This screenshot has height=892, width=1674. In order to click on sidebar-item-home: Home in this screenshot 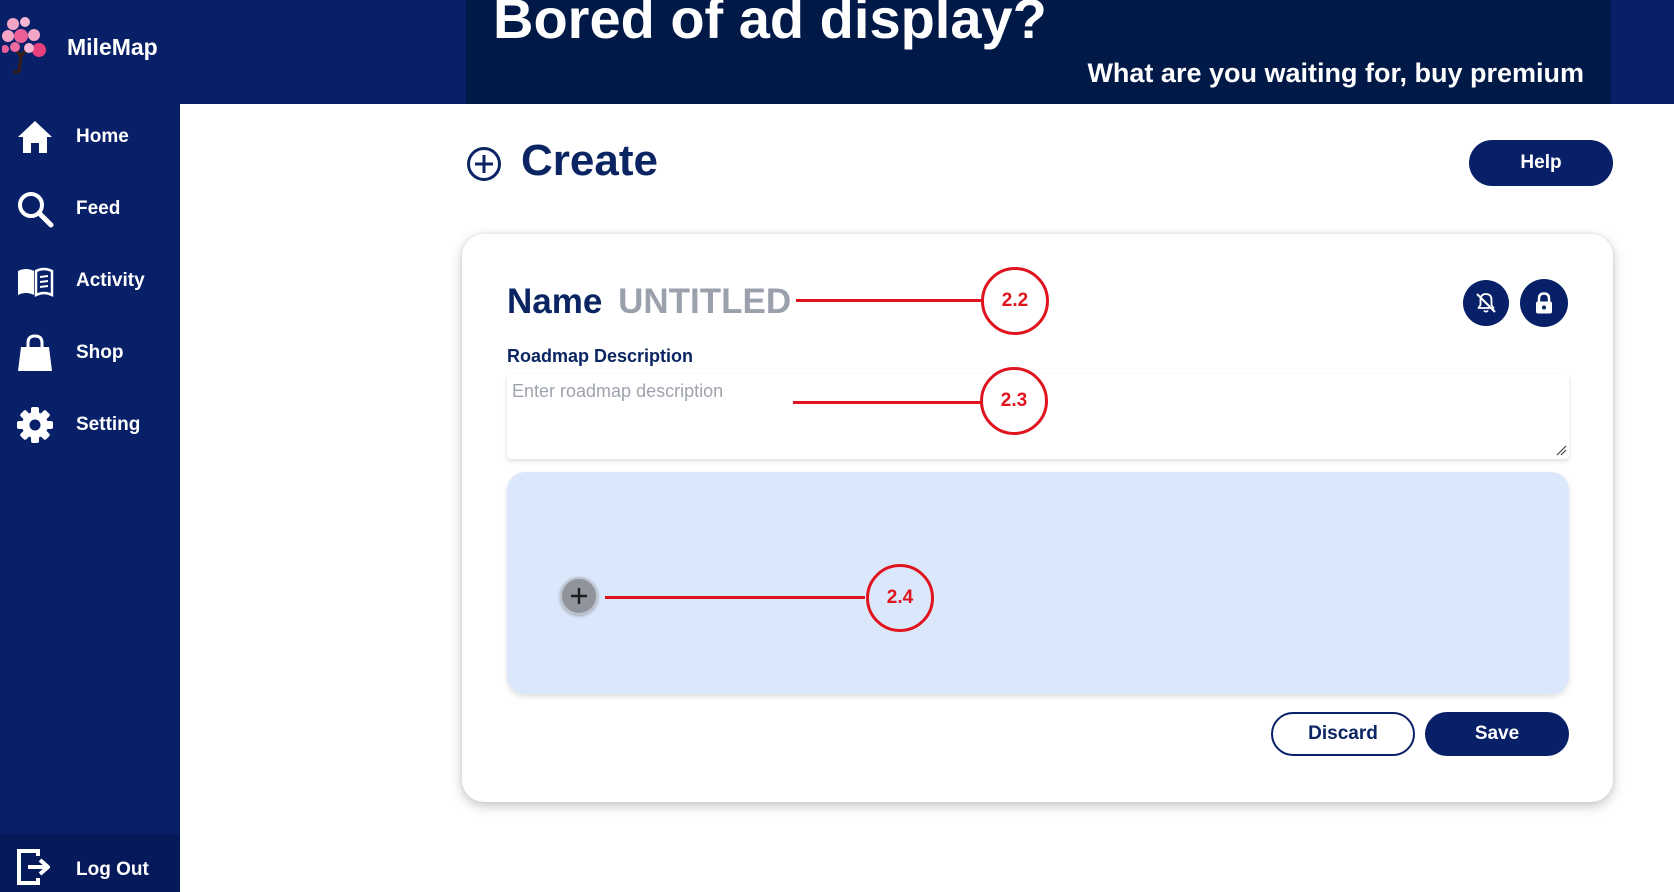, I will do `click(90, 137)`.